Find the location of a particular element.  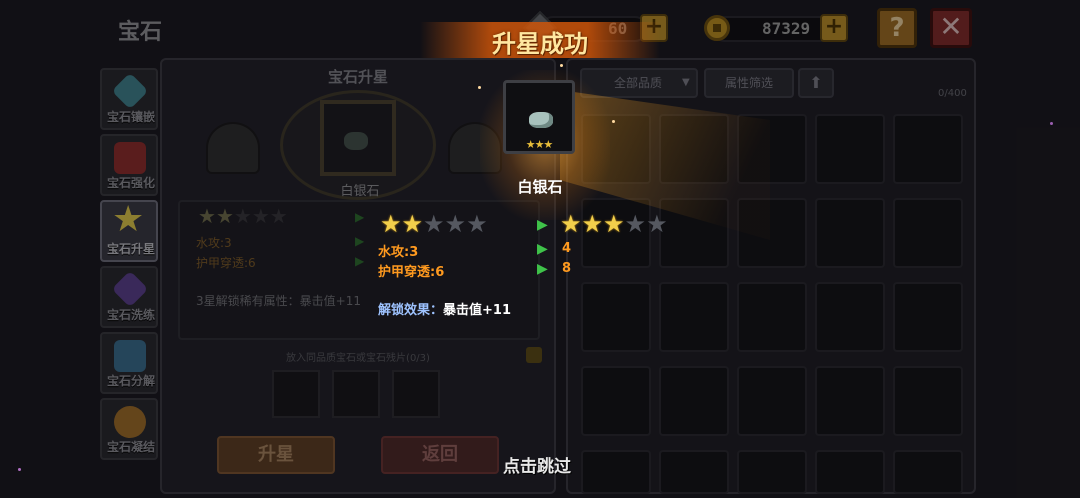

skip-prompt: 点击跳过 is located at coordinates (537, 464).